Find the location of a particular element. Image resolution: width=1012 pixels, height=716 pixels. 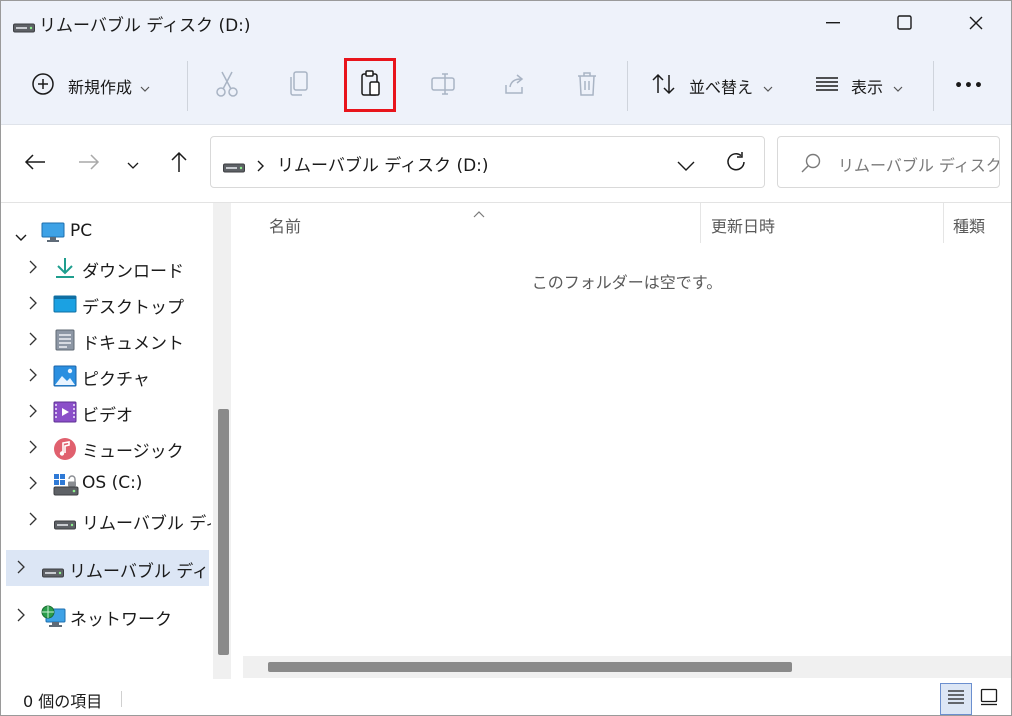

column-header-type: 種類 is located at coordinates (969, 225).